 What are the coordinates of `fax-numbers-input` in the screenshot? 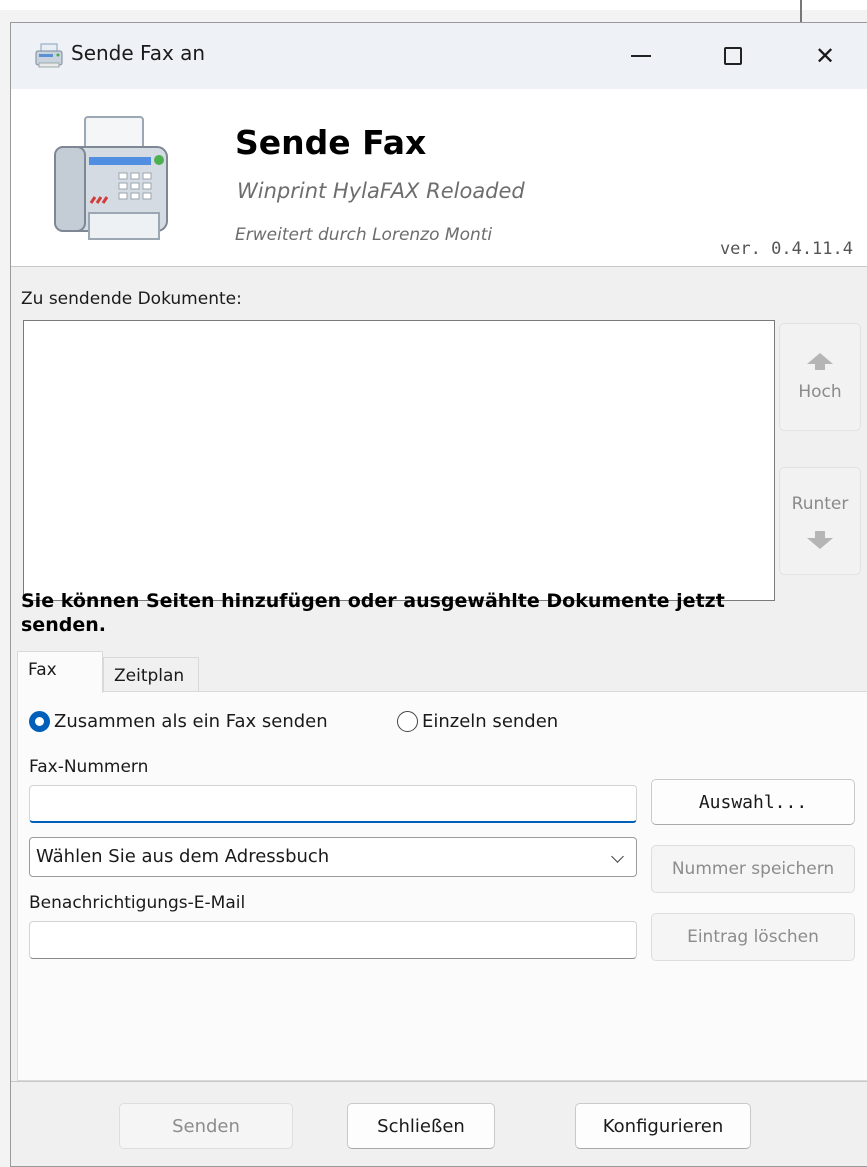 It's located at (333, 804).